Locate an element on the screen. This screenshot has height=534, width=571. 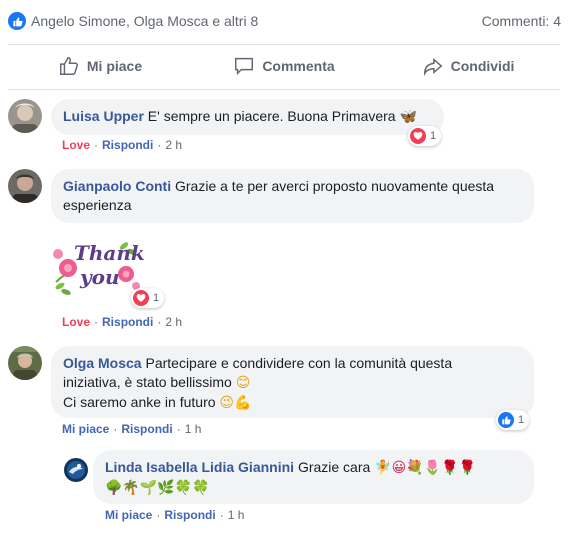
comment-author: Olga Mosca is located at coordinates (102, 363).